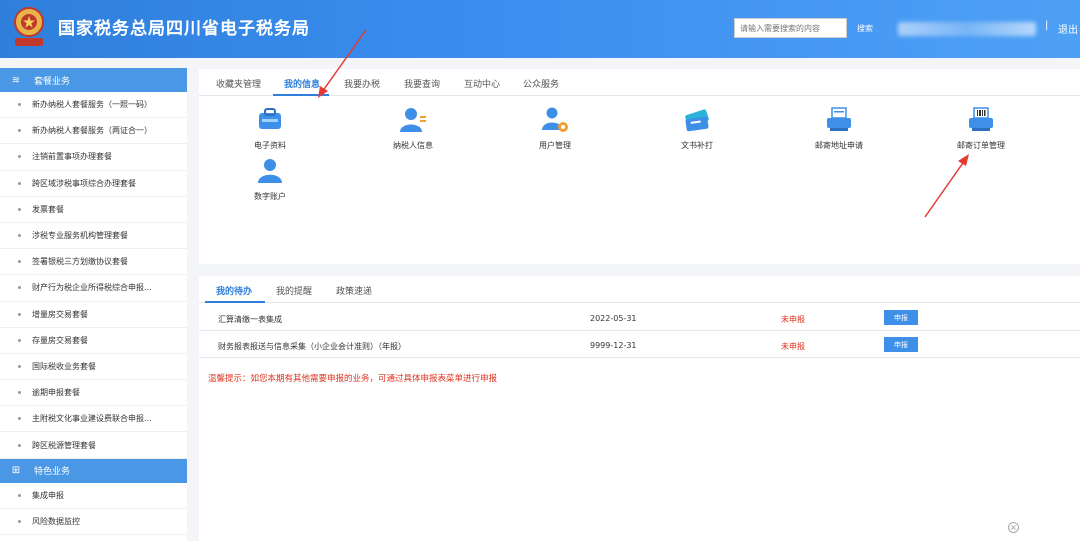  What do you see at coordinates (482, 83) in the screenshot?
I see `tab-interaction: 互动中心` at bounding box center [482, 83].